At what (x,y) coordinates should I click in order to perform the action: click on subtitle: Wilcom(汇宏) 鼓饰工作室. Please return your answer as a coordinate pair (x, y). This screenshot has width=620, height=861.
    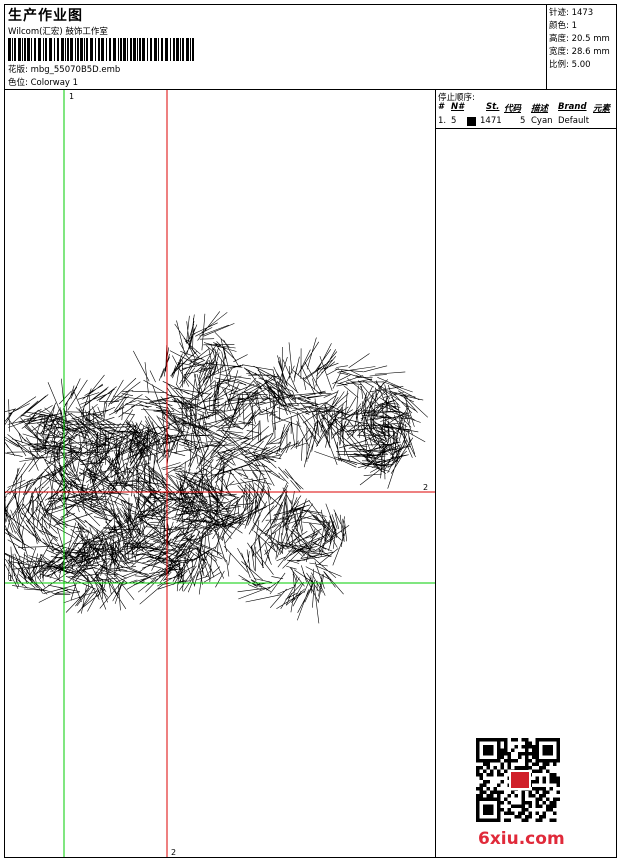
    Looking at the image, I should click on (58, 32).